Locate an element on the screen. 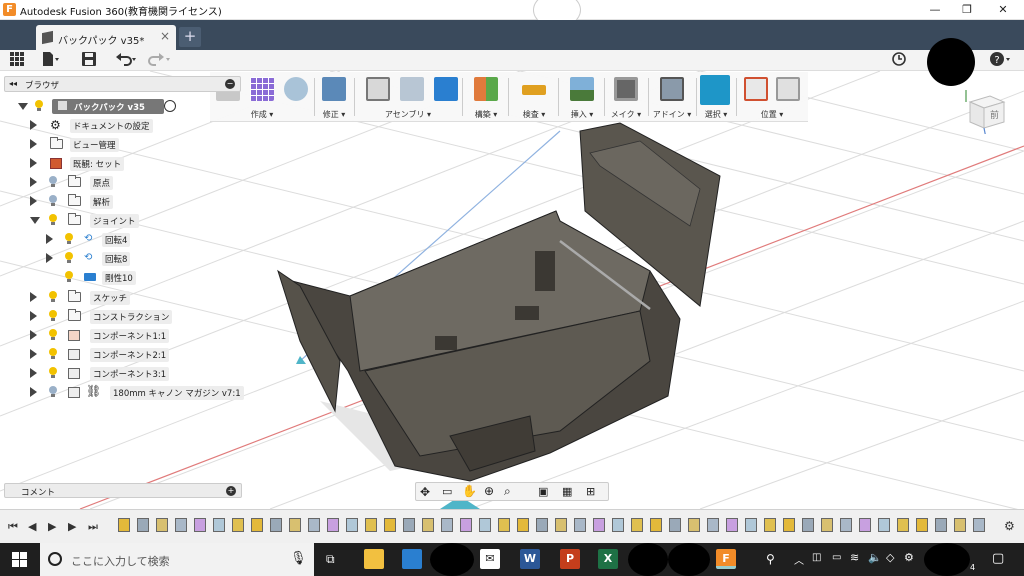 Image resolution: width=1024 pixels, height=576 pixels. tree-item-rigid10: 剛性10 is located at coordinates (141, 277).